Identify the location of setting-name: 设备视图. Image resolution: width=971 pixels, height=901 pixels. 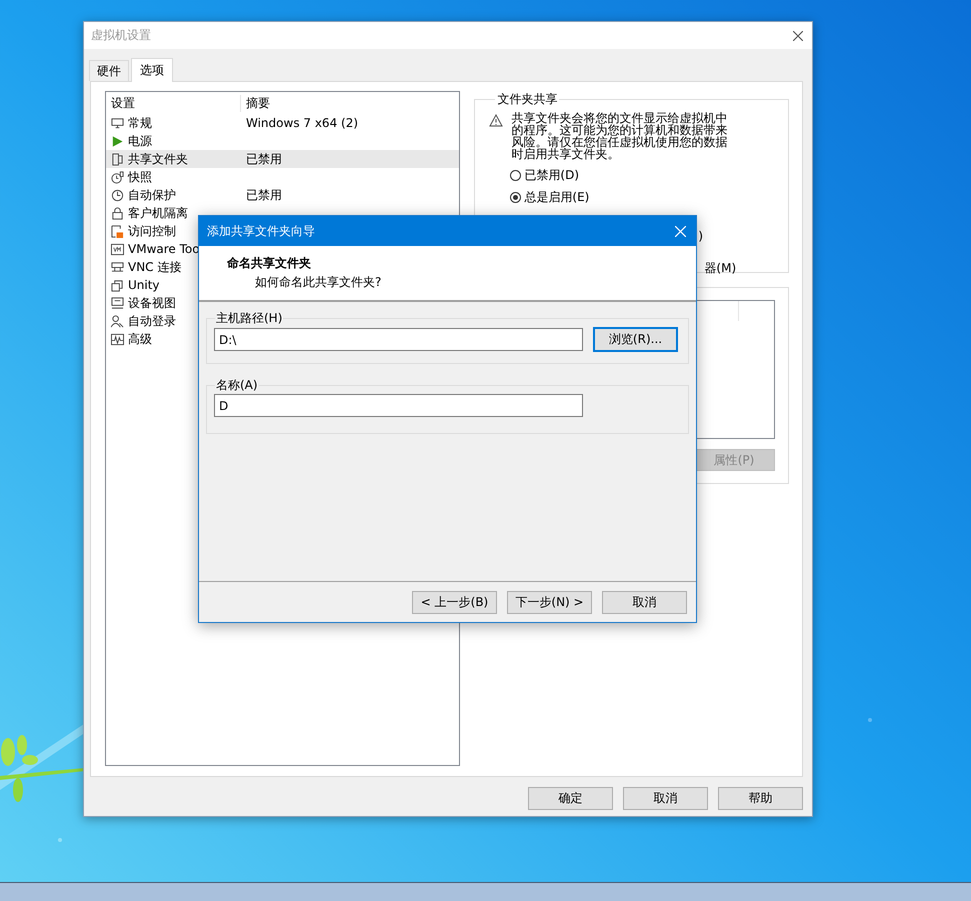
(152, 303).